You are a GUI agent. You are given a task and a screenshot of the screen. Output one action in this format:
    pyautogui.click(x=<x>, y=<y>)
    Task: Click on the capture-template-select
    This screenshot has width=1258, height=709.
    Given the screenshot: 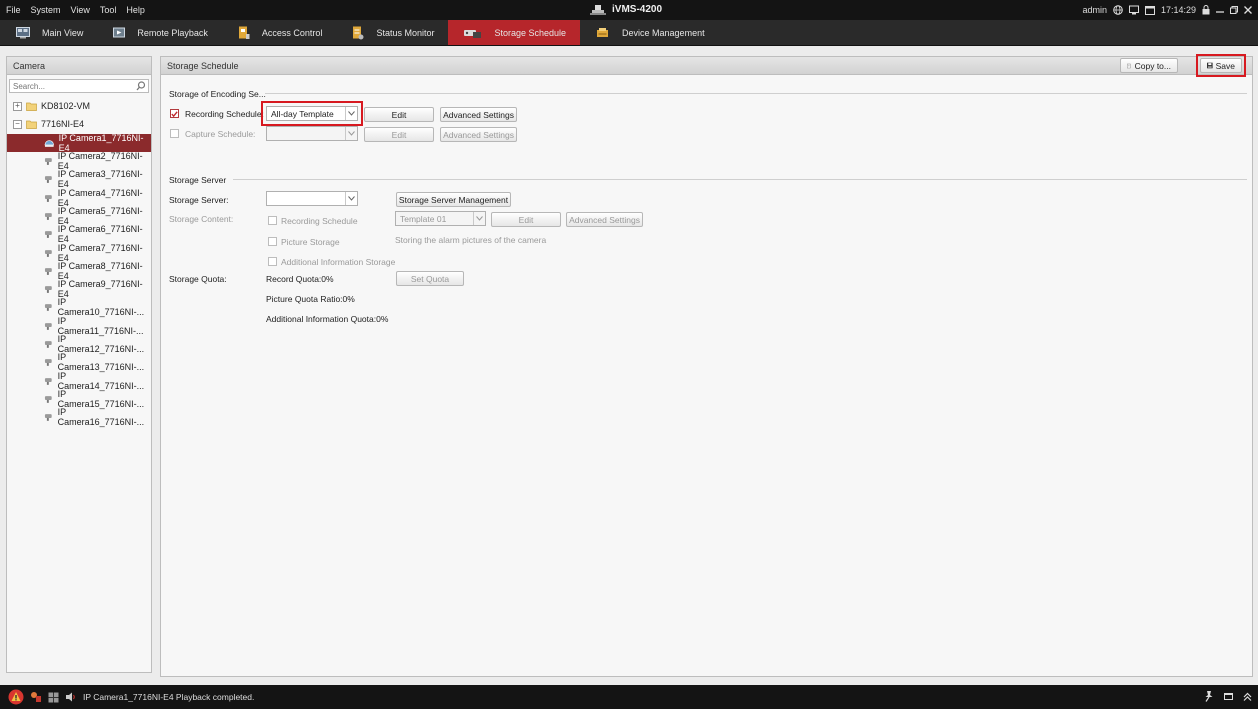 What is the action you would take?
    pyautogui.click(x=312, y=133)
    